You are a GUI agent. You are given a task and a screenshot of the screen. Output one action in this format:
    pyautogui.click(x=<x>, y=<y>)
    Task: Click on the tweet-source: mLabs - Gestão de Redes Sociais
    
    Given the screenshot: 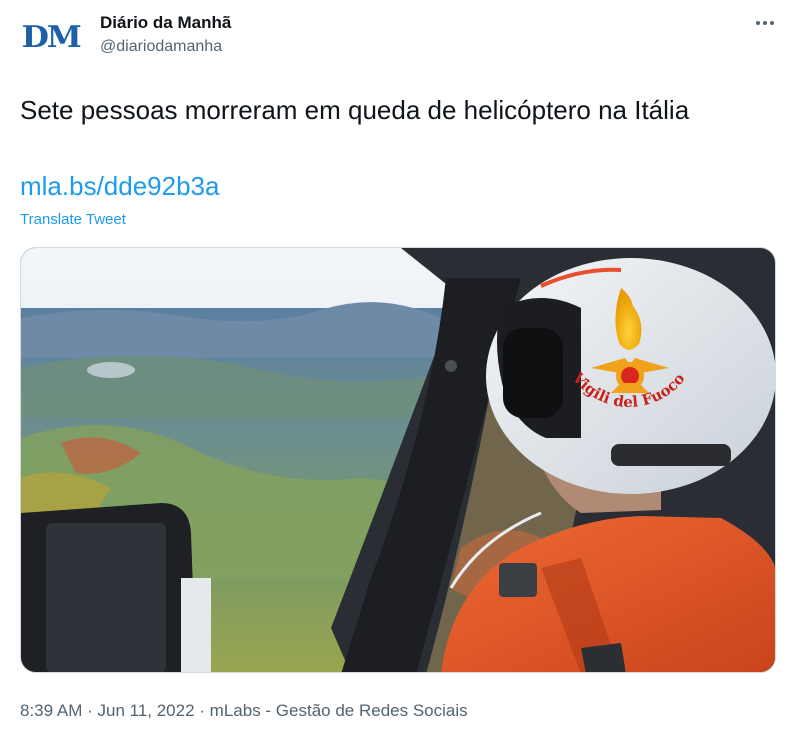 What is the action you would take?
    pyautogui.click(x=339, y=710)
    